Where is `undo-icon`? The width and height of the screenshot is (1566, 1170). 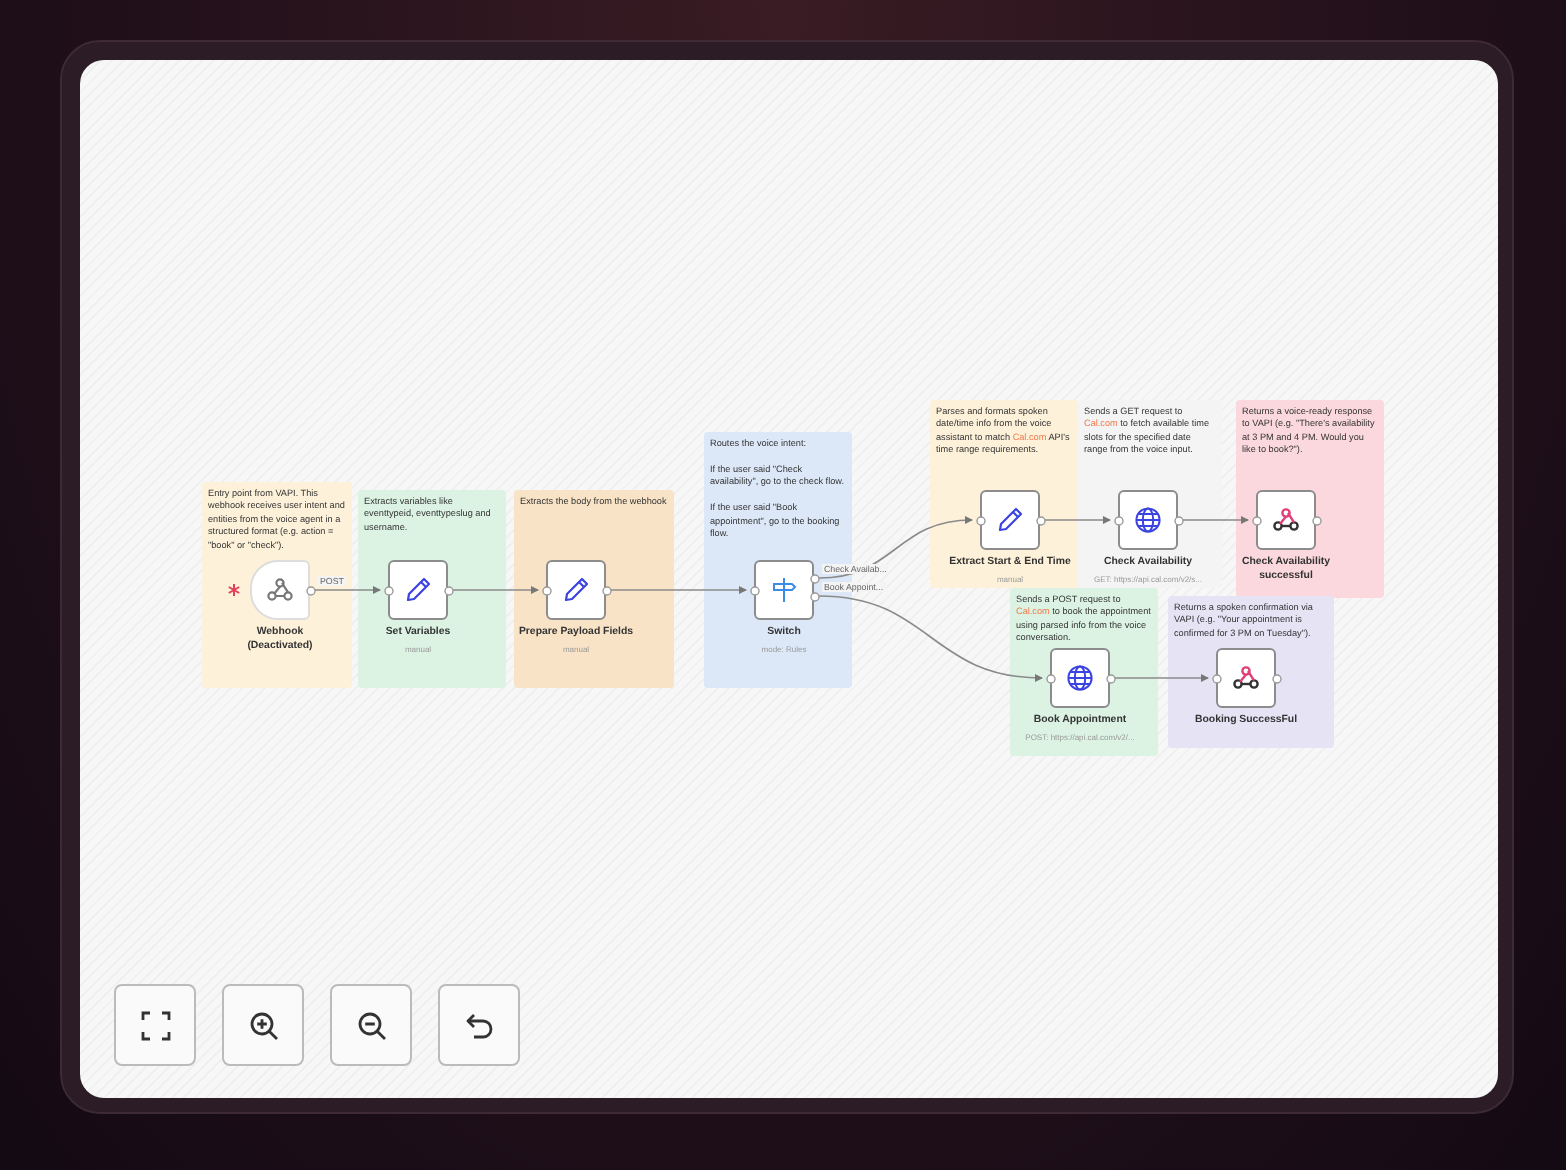 undo-icon is located at coordinates (479, 1025).